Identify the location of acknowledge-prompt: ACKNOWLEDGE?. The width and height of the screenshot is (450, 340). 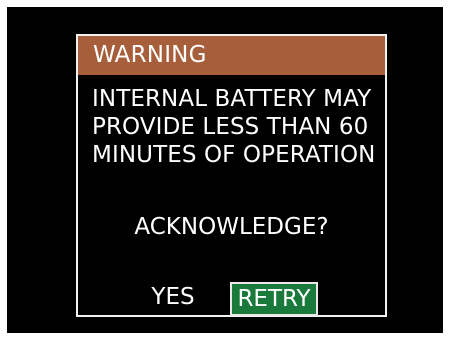
(231, 227).